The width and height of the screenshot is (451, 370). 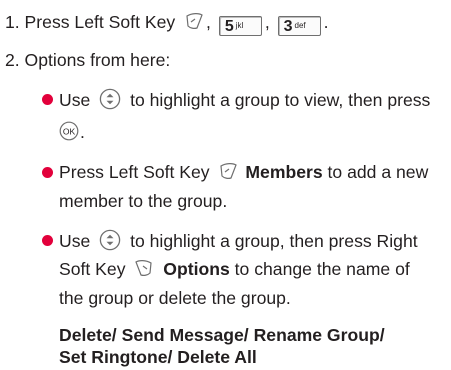 What do you see at coordinates (69, 131) in the screenshot?
I see `svg-text: OK` at bounding box center [69, 131].